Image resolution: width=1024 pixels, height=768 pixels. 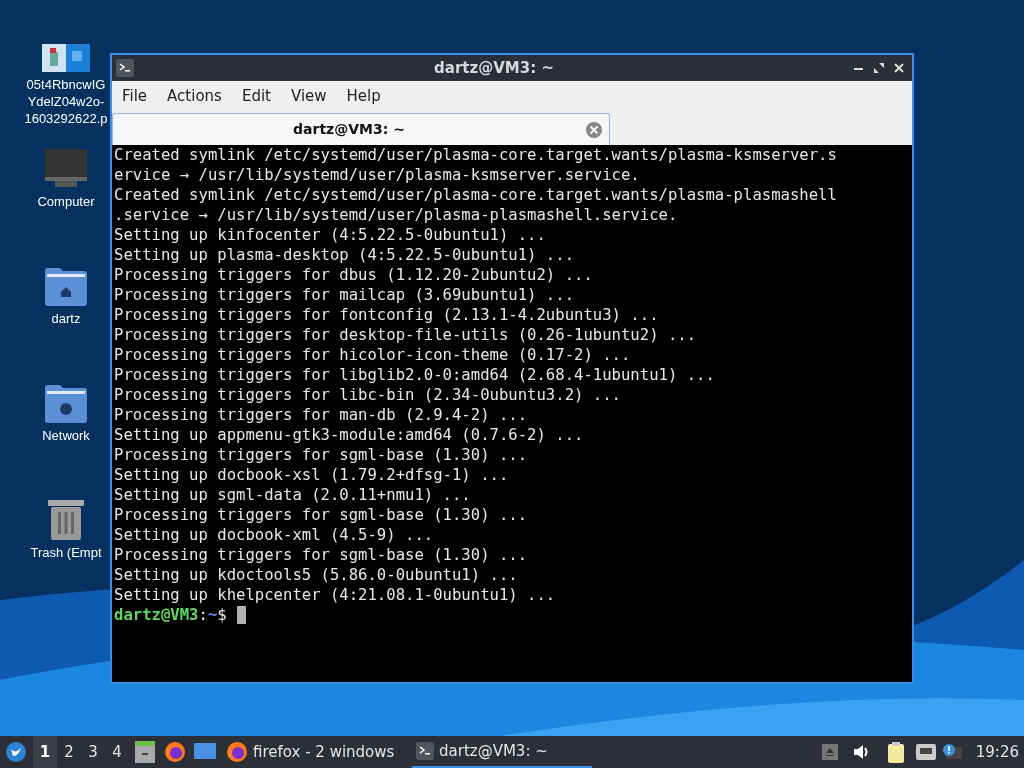 What do you see at coordinates (93, 752) in the screenshot?
I see `workspace-button: 3` at bounding box center [93, 752].